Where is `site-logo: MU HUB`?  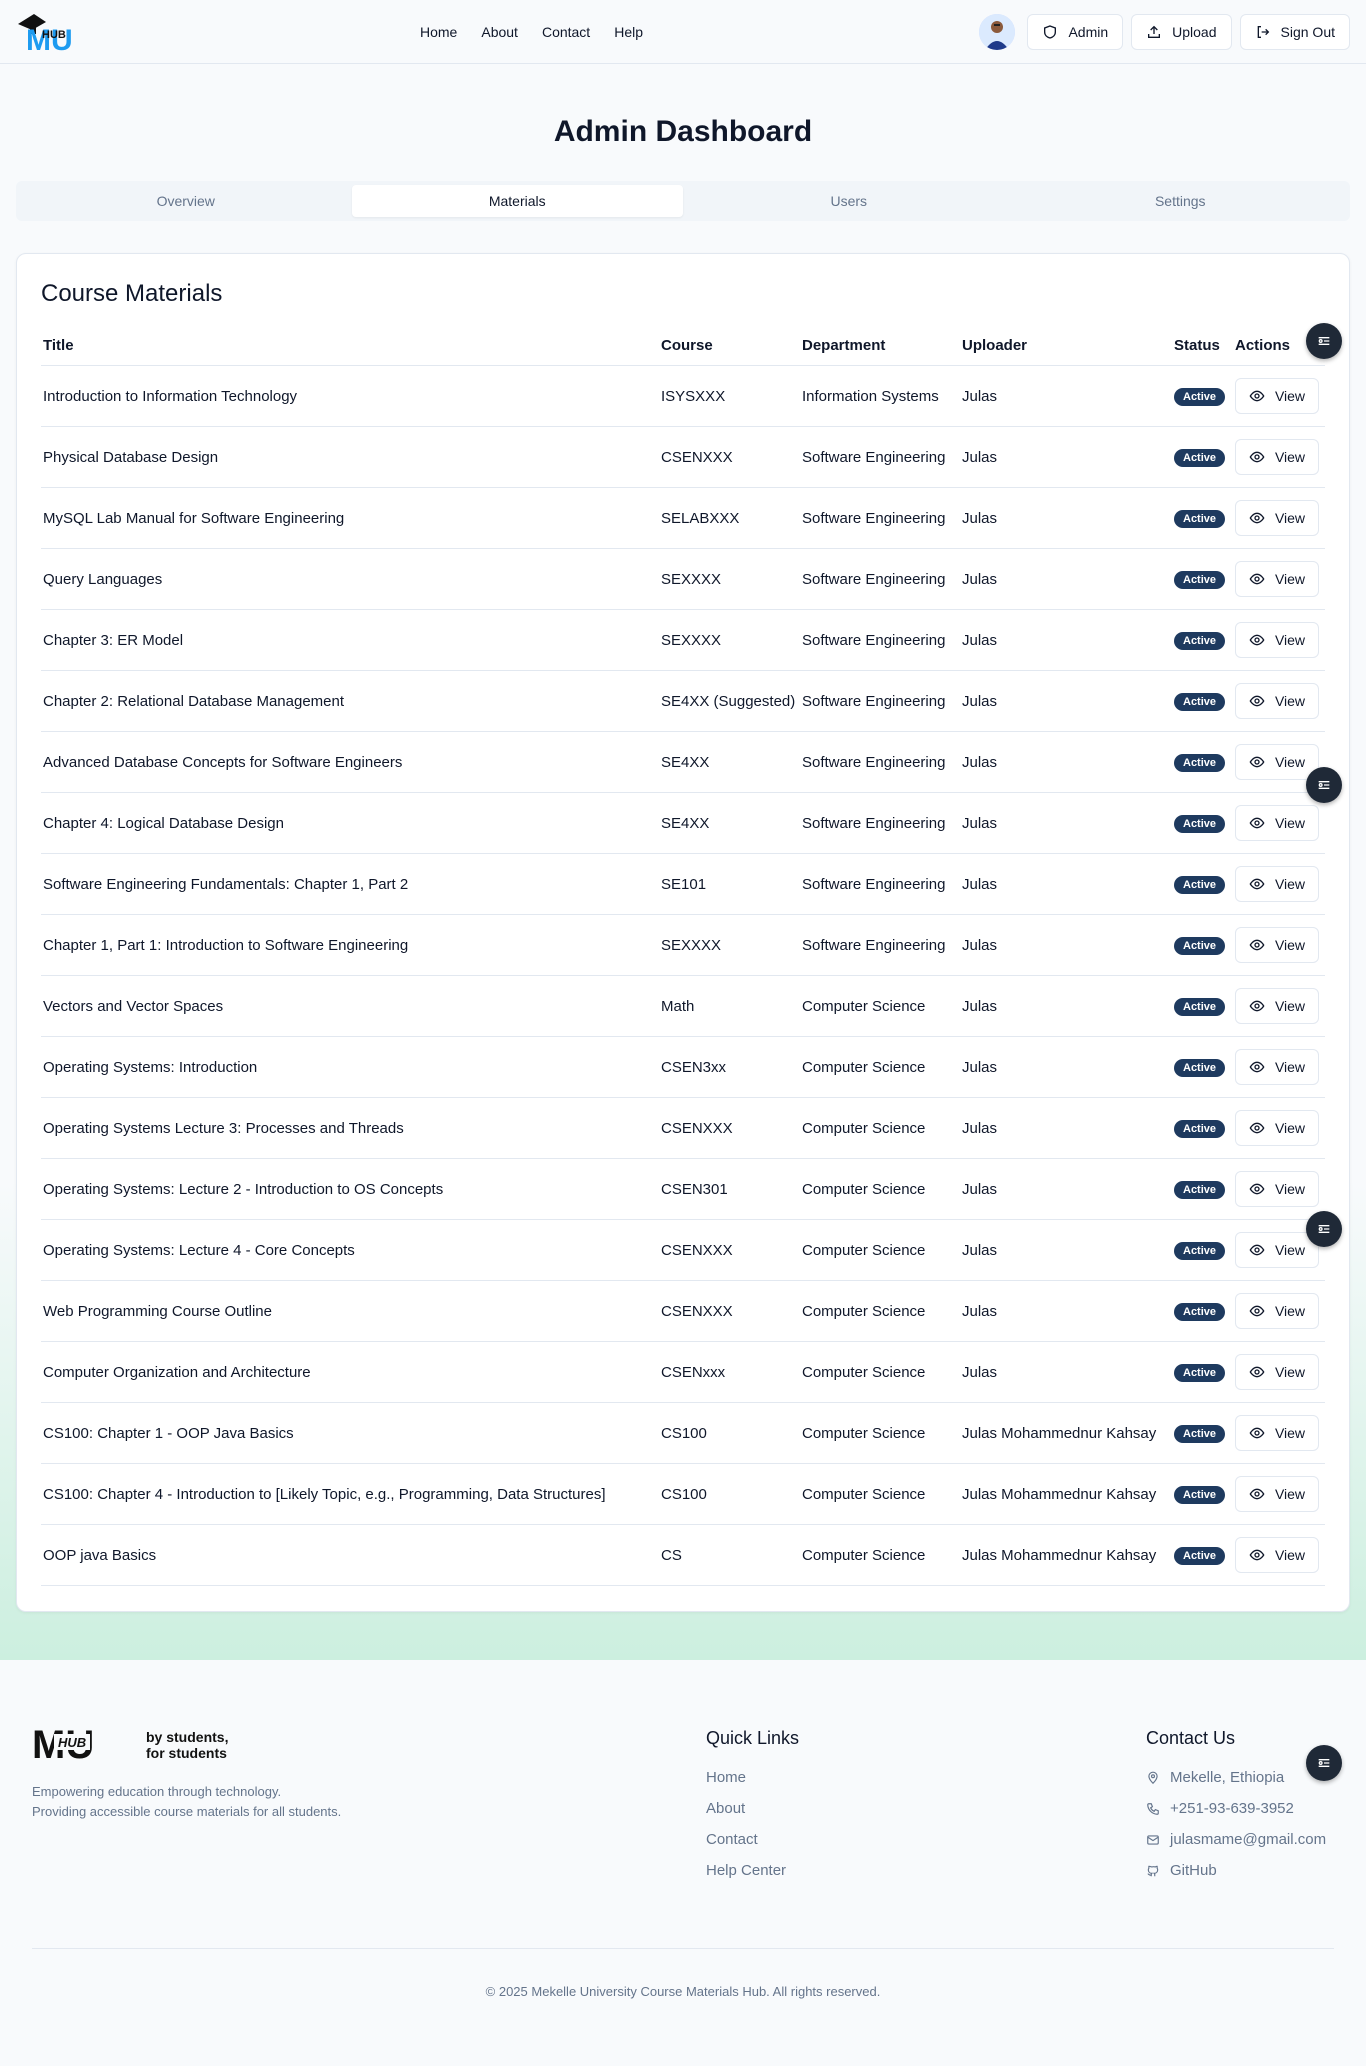 site-logo: MU HUB is located at coordinates (60, 32).